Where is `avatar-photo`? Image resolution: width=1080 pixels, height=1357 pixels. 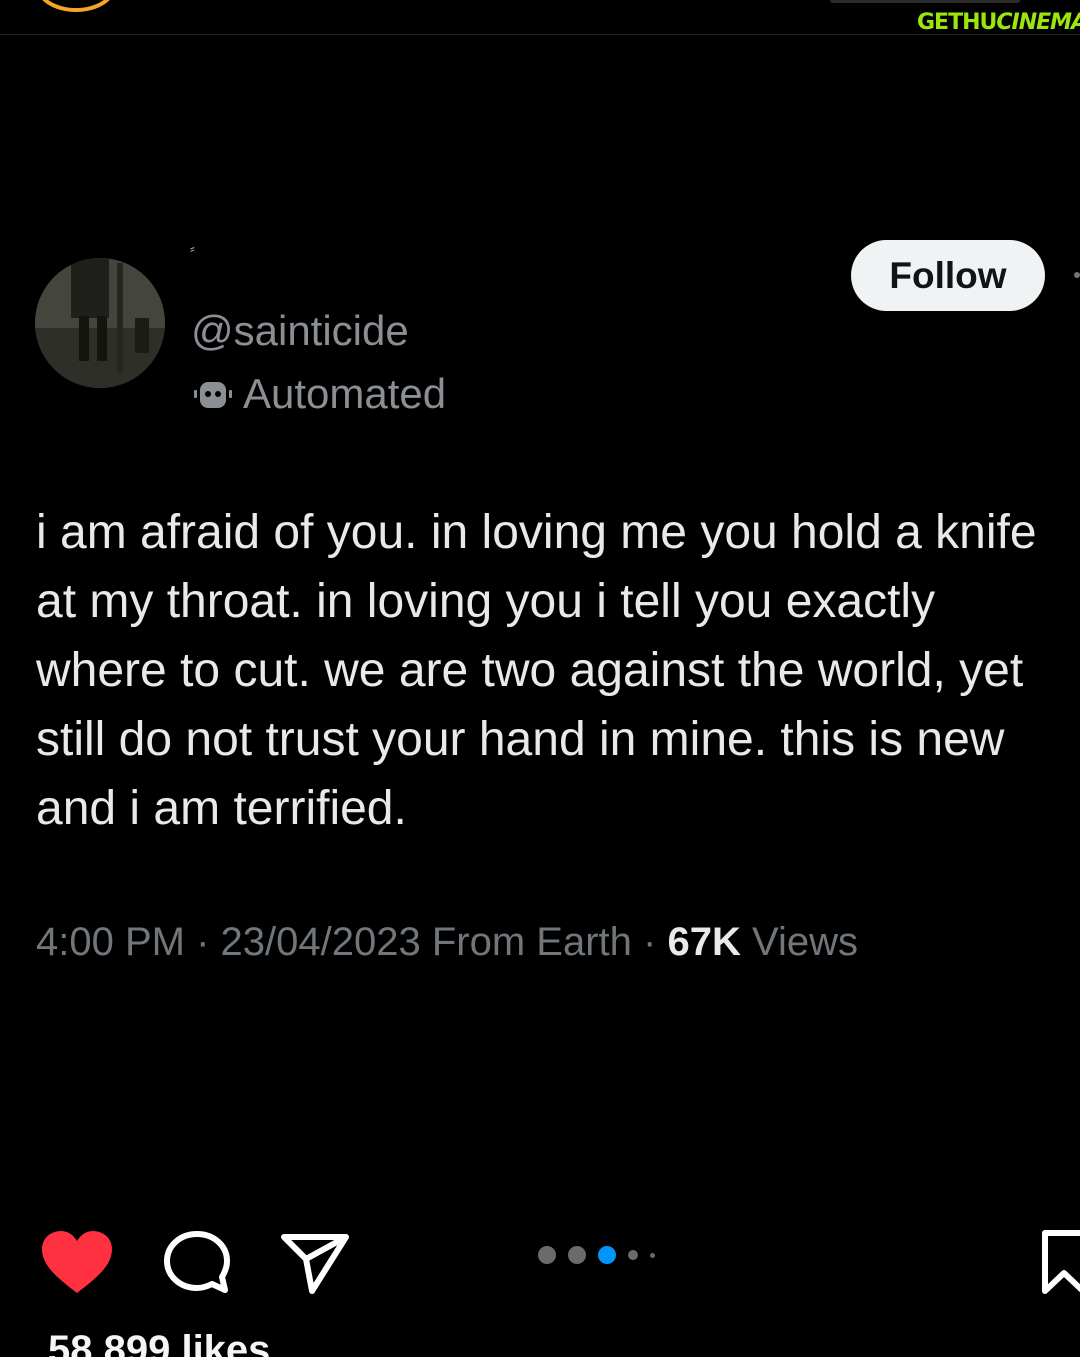
avatar-photo is located at coordinates (100, 323).